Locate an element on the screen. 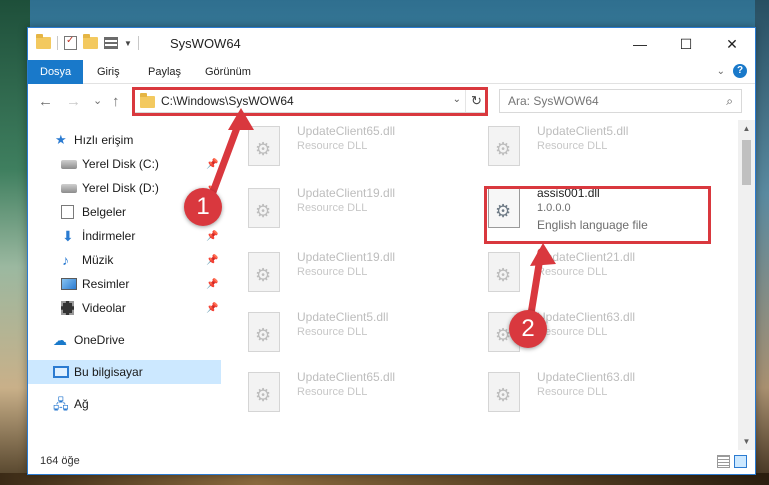 The width and height of the screenshot is (769, 485). new-folder-icon is located at coordinates (90, 41).